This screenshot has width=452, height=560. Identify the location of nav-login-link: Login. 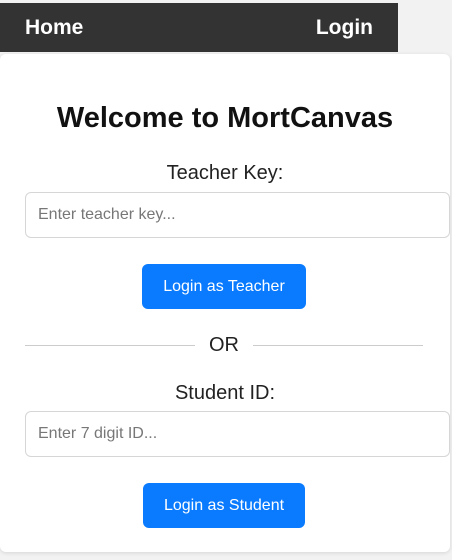
(344, 28).